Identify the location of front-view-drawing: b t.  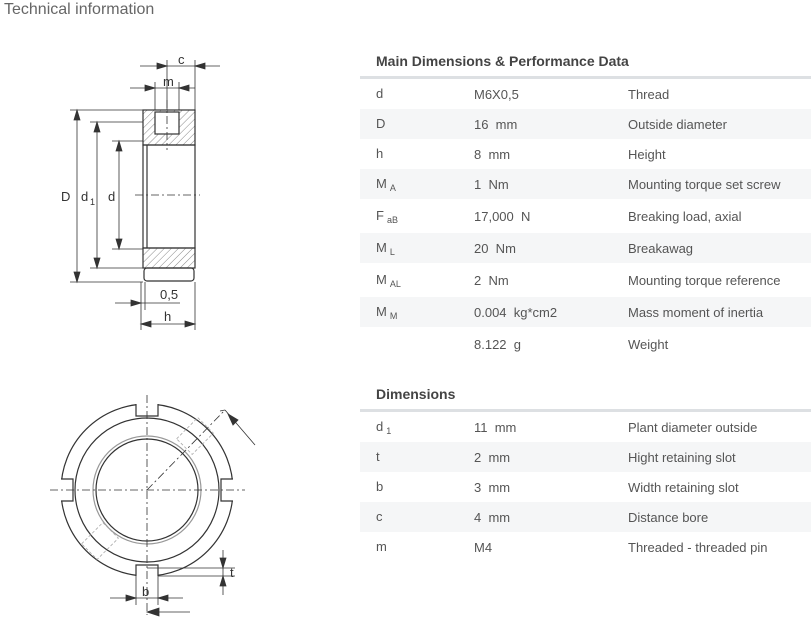
(153, 506).